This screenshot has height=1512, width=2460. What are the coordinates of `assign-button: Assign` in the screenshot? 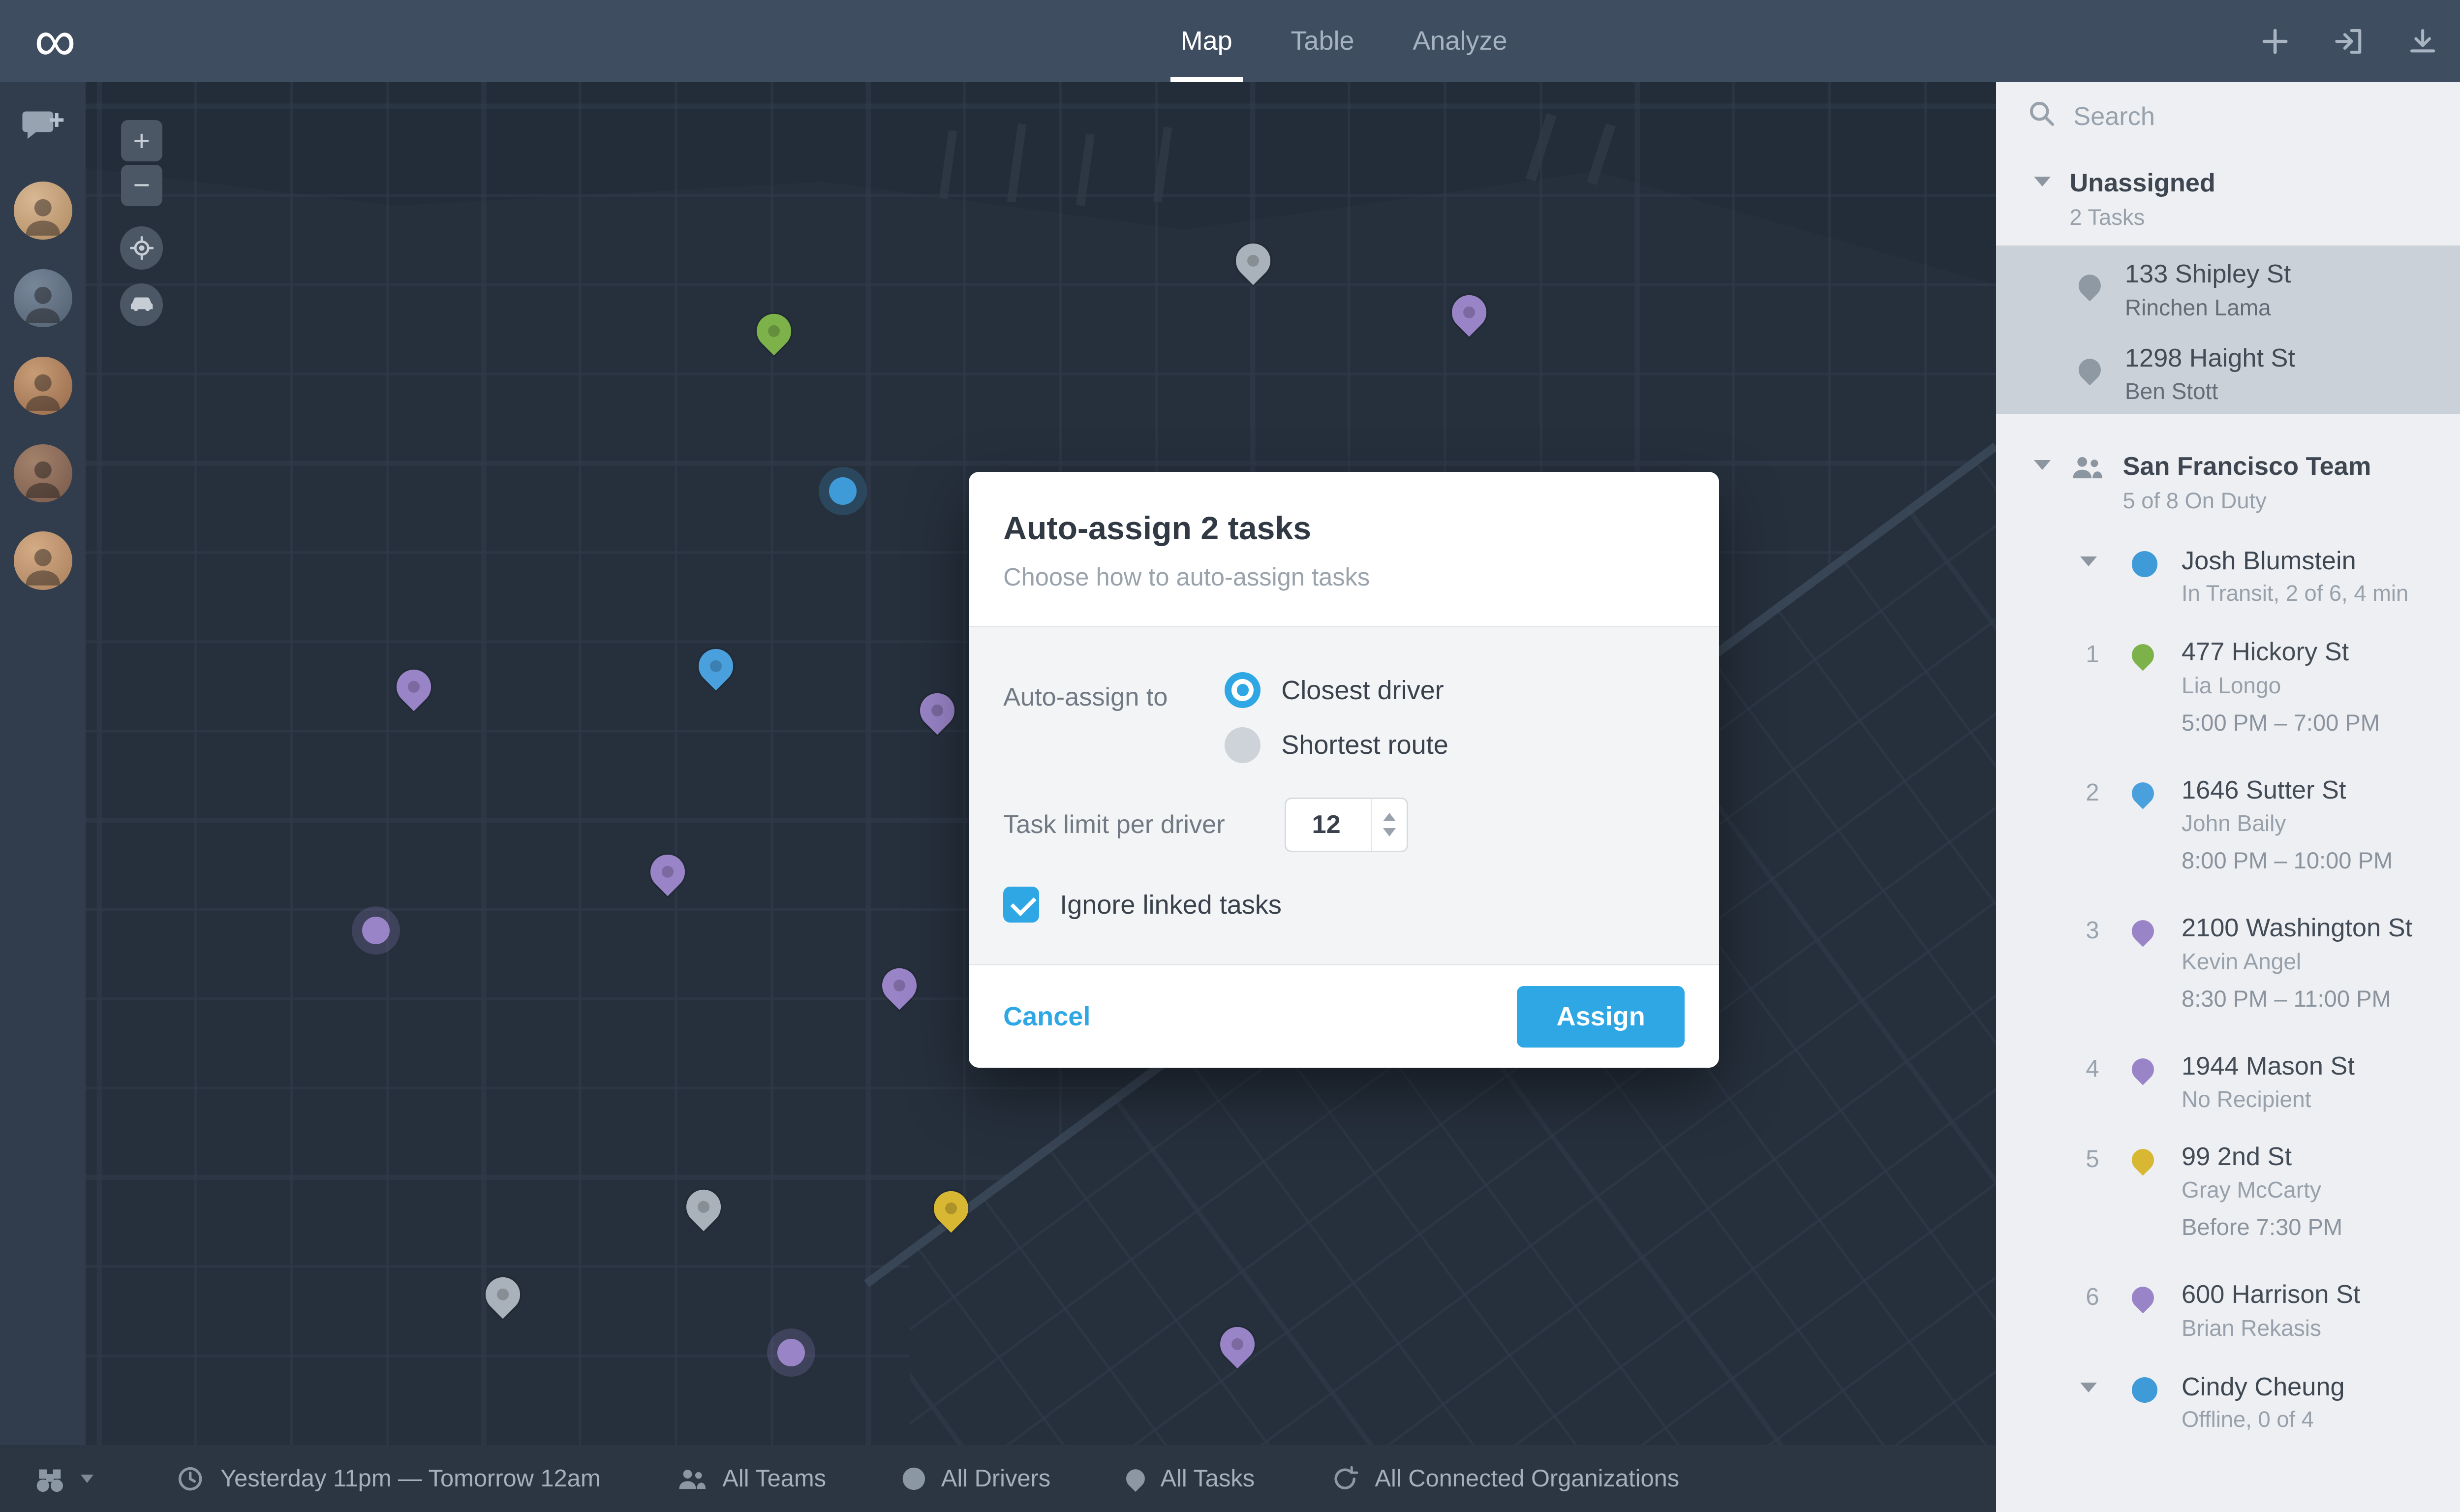 It's located at (1601, 1017).